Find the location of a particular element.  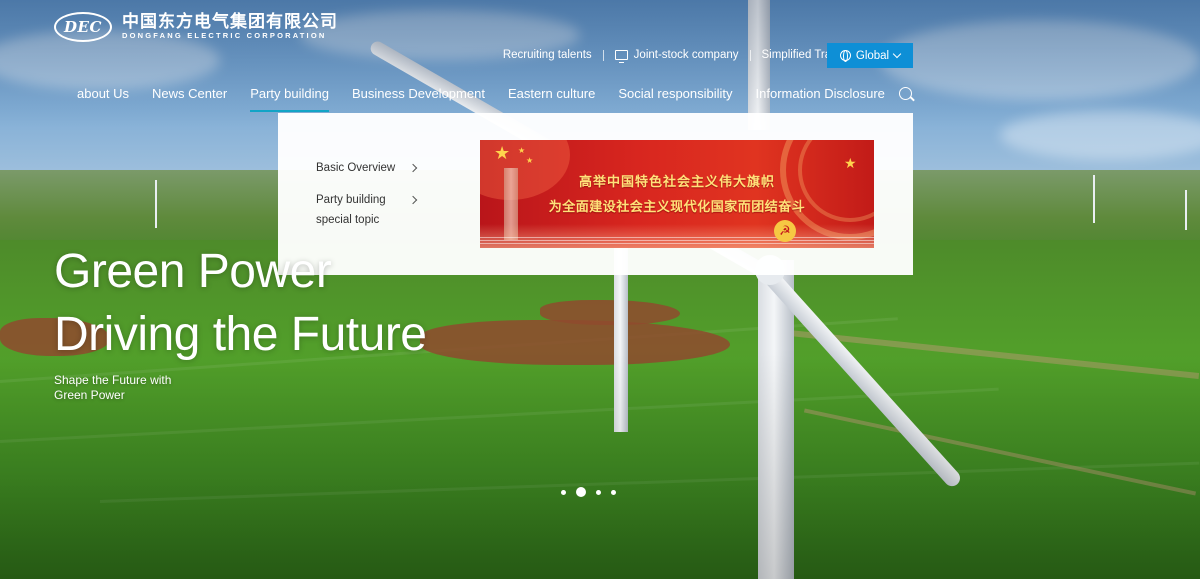

chevron-down-icon is located at coordinates (897, 54).